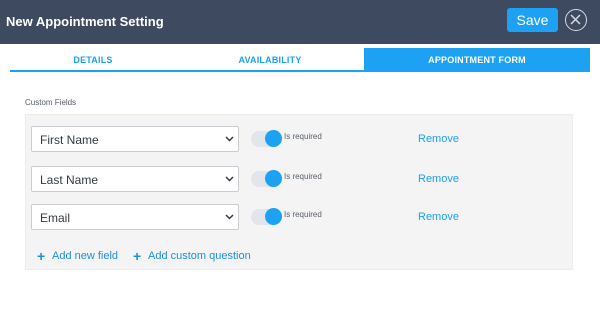 The height and width of the screenshot is (317, 600). What do you see at coordinates (135, 139) in the screenshot?
I see `field-select: First Name` at bounding box center [135, 139].